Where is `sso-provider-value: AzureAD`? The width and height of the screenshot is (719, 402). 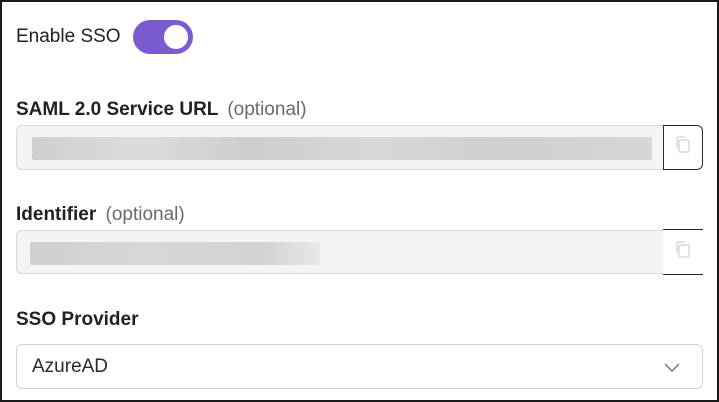
sso-provider-value: AzureAD is located at coordinates (70, 366).